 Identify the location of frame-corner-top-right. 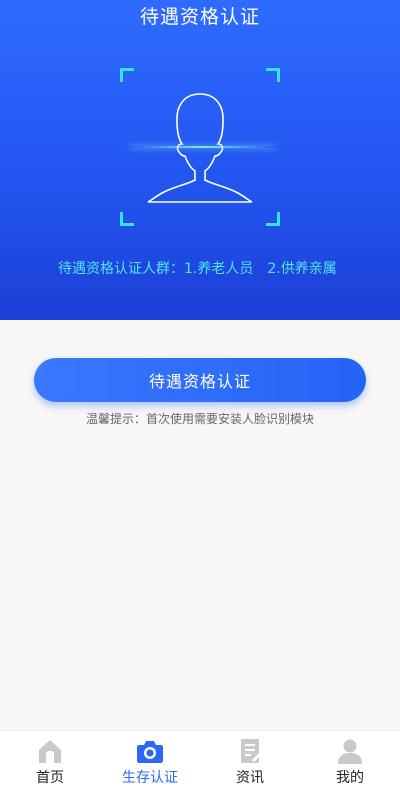
(273, 75).